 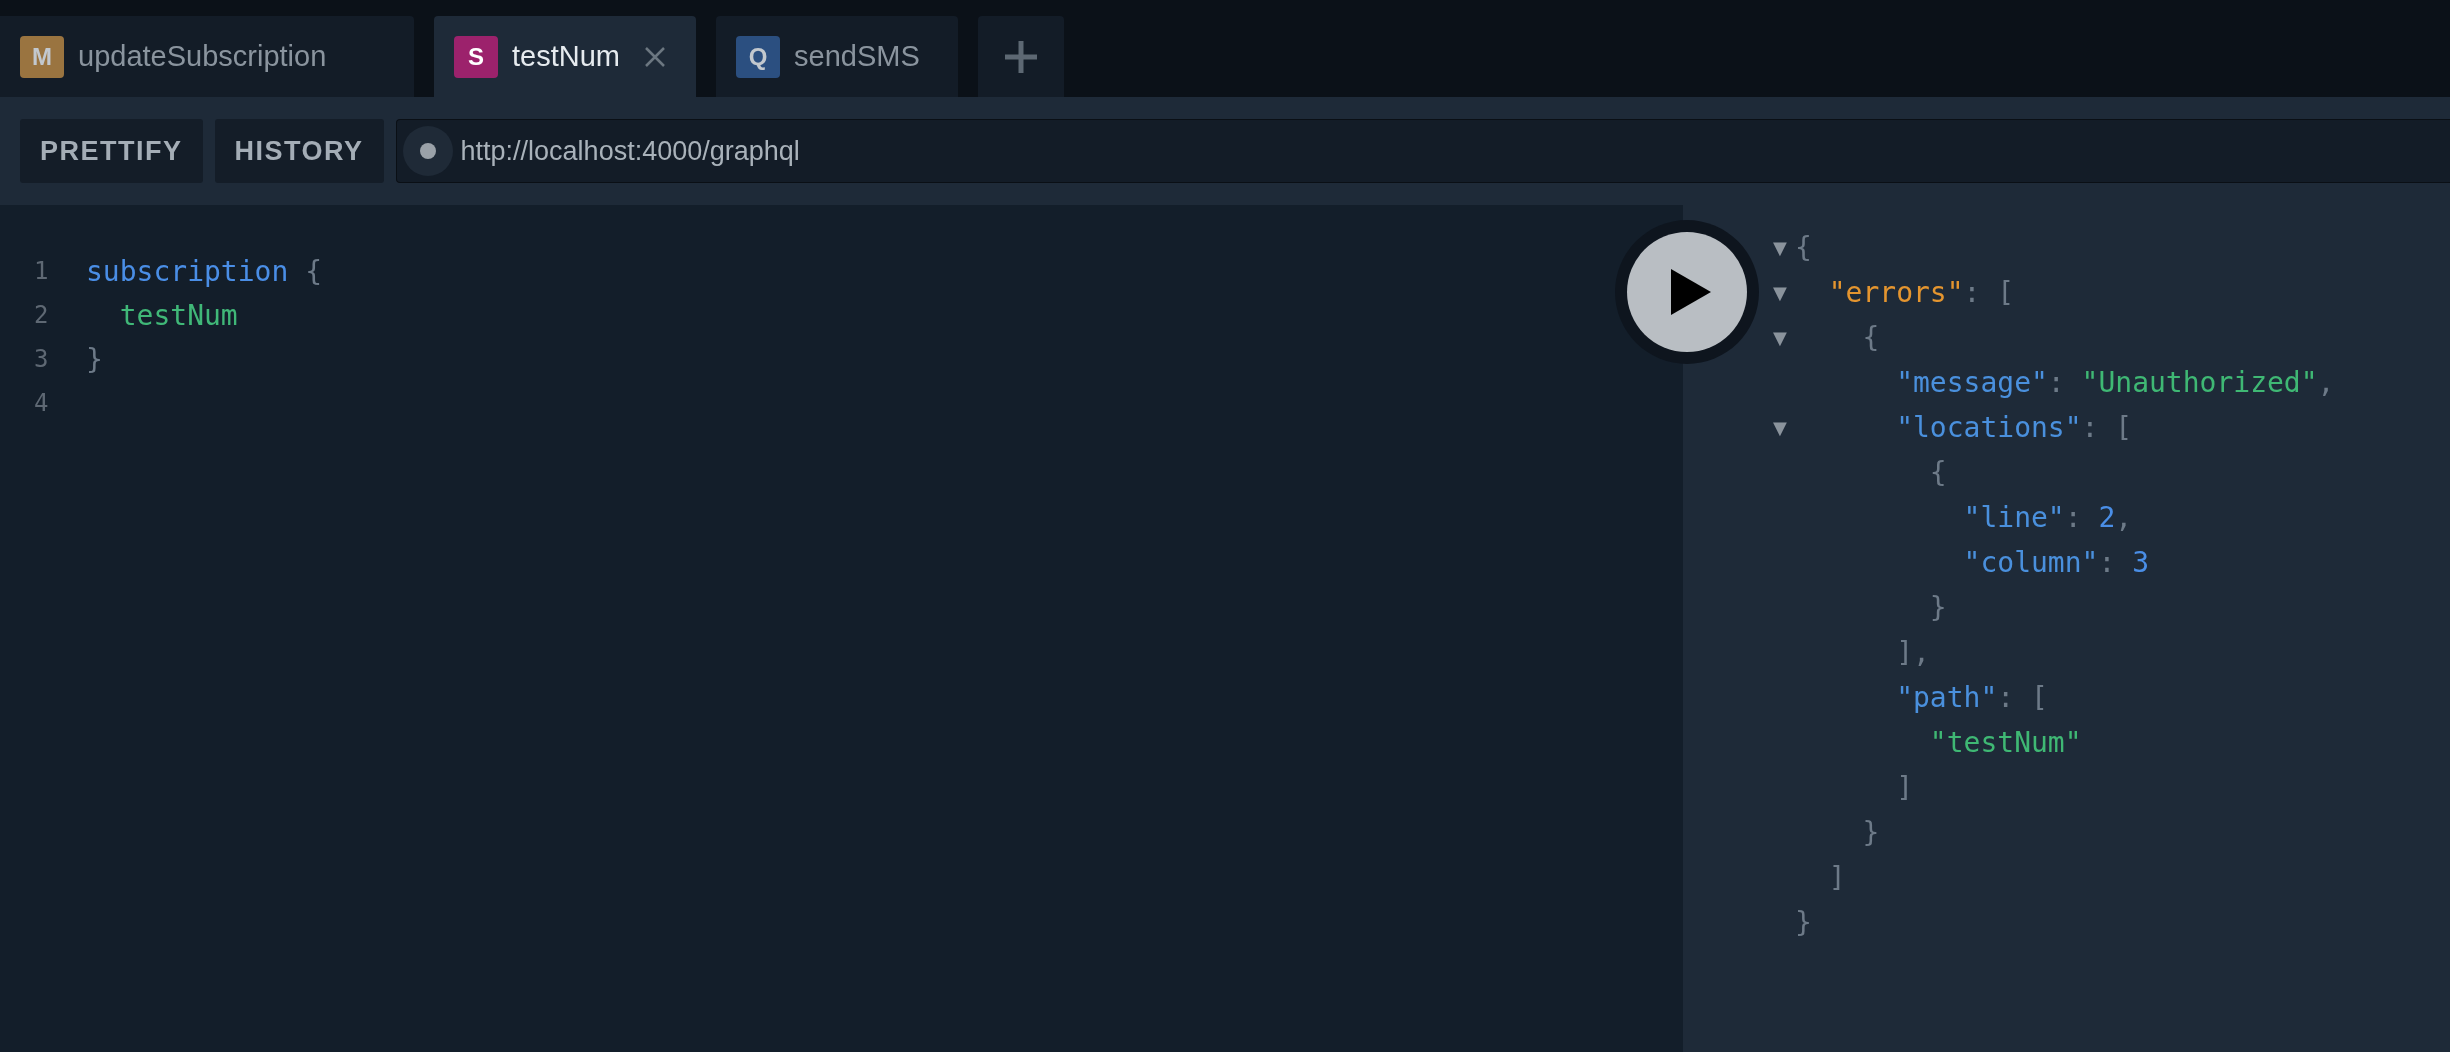 What do you see at coordinates (427, 151) in the screenshot?
I see `status-dot-icon` at bounding box center [427, 151].